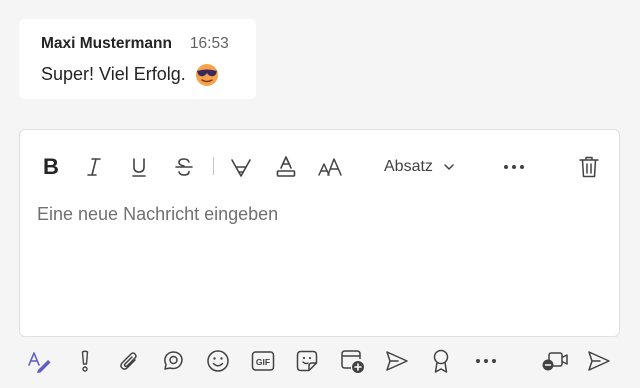 This screenshot has width=640, height=388. I want to click on award-icon, so click(441, 361).